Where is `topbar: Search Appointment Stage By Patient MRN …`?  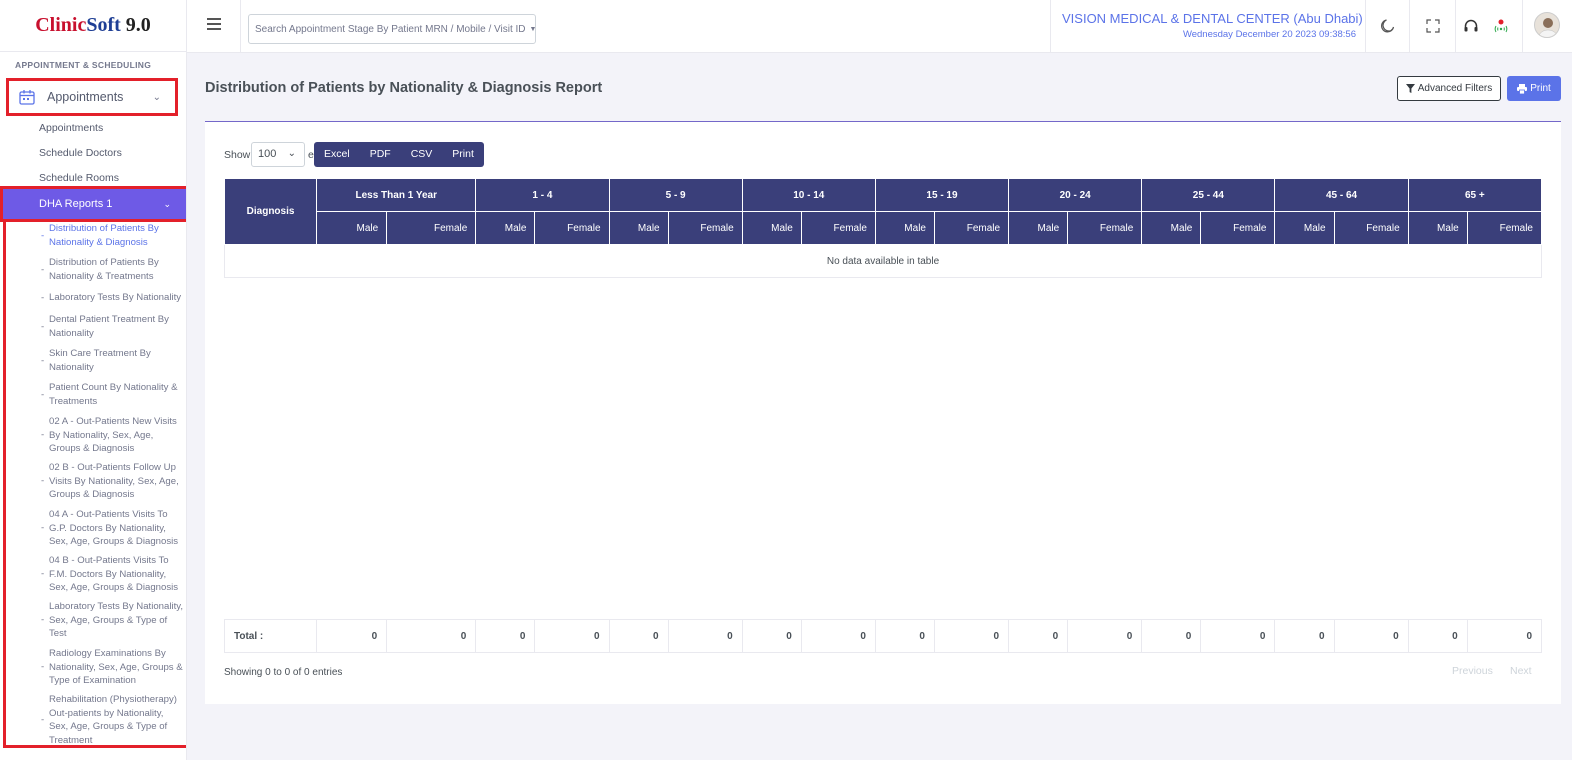
topbar: Search Appointment Stage By Patient MRN … is located at coordinates (879, 26).